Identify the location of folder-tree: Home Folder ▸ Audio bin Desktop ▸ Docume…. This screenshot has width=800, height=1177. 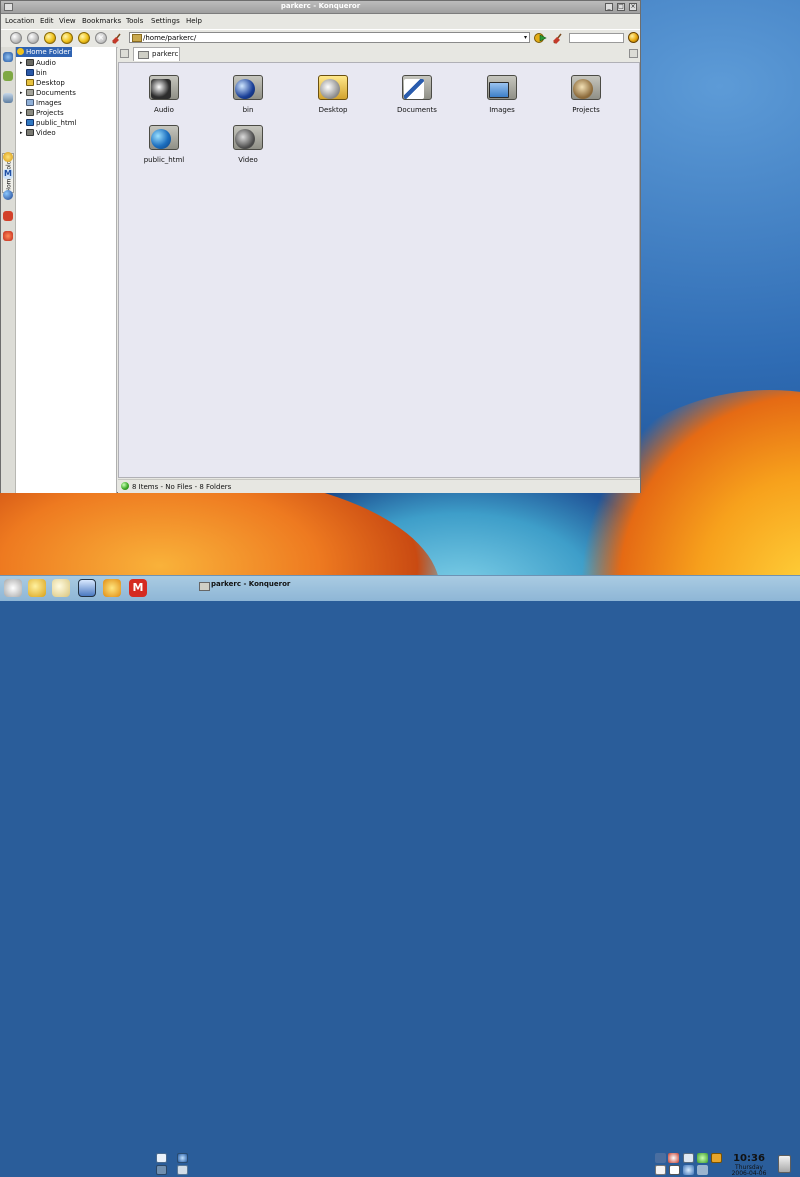
(66, 270).